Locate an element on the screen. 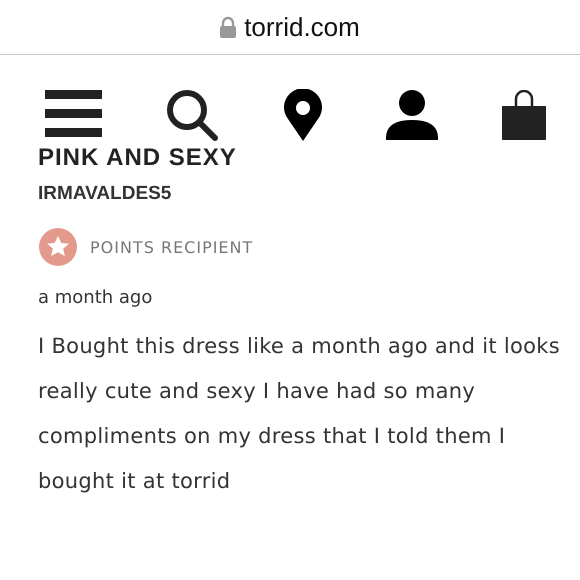  menu-icon is located at coordinates (73, 115).